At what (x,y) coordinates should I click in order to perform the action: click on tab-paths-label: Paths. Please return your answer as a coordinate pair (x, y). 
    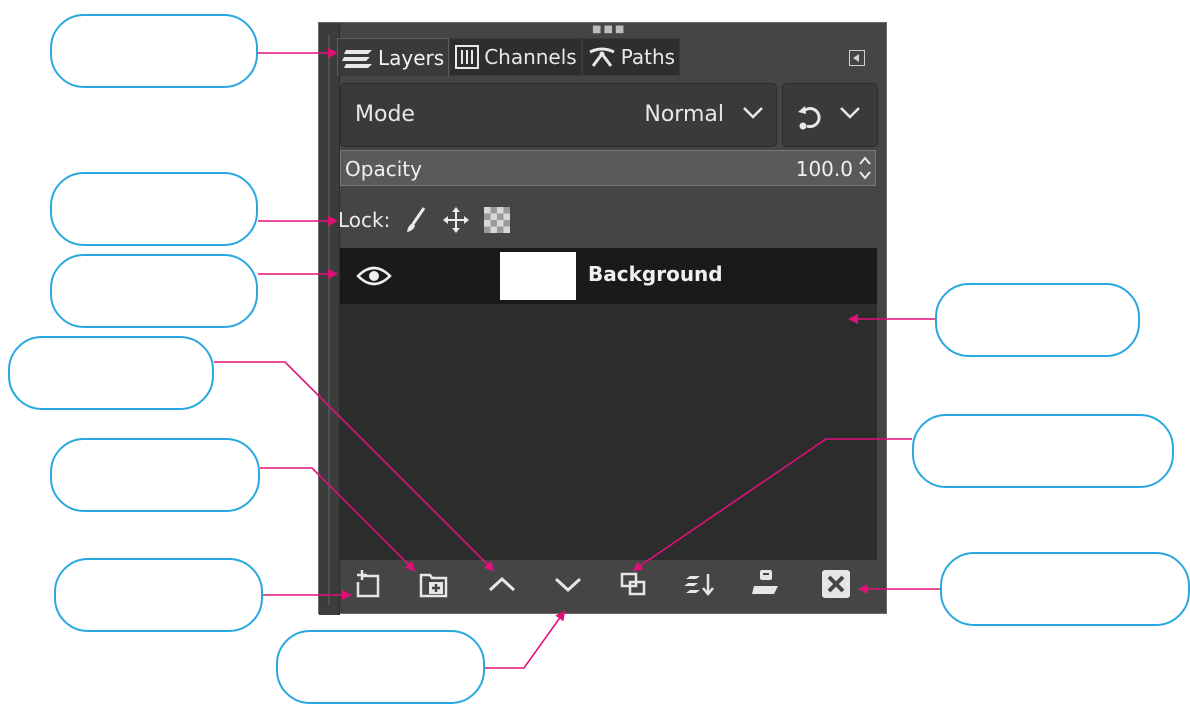
    Looking at the image, I should click on (648, 57).